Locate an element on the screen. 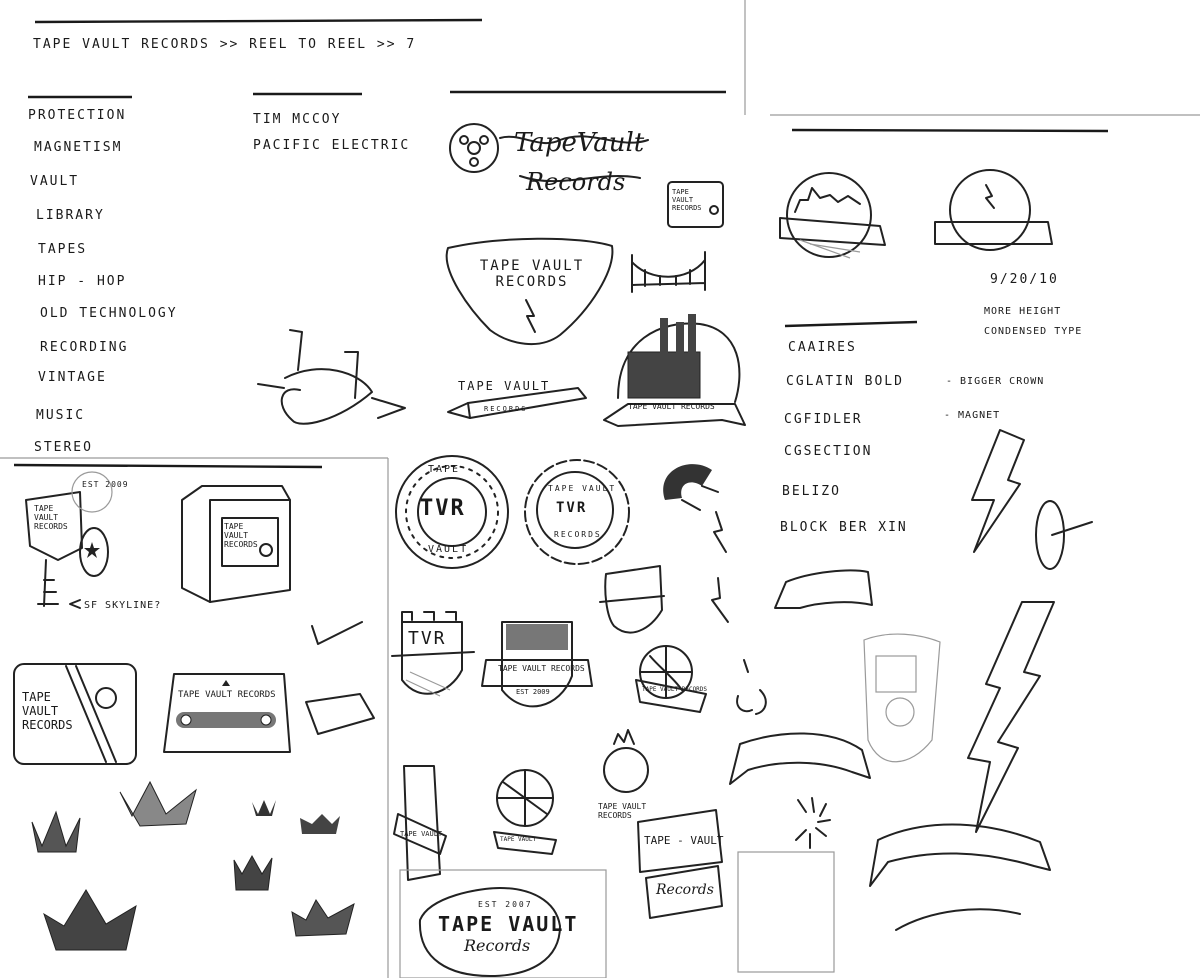 This screenshot has height=978, width=1200. bottom-title: TAPE VAULT is located at coordinates (508, 924).